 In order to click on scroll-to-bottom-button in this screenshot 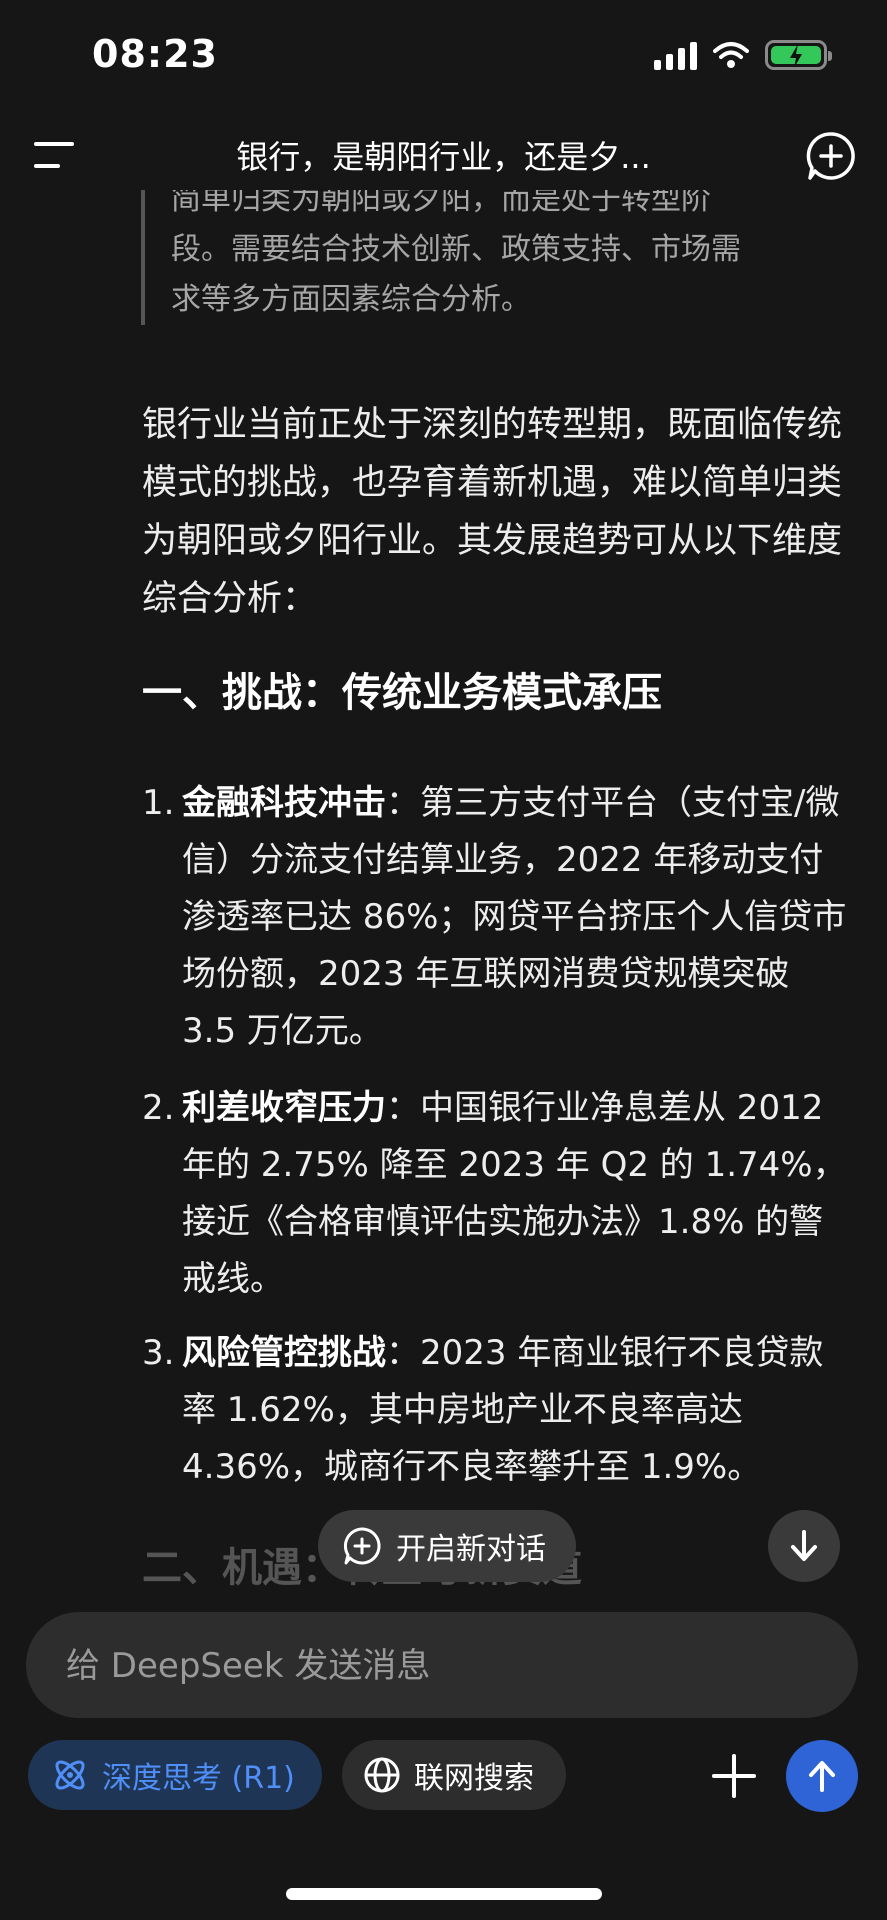, I will do `click(804, 1546)`.